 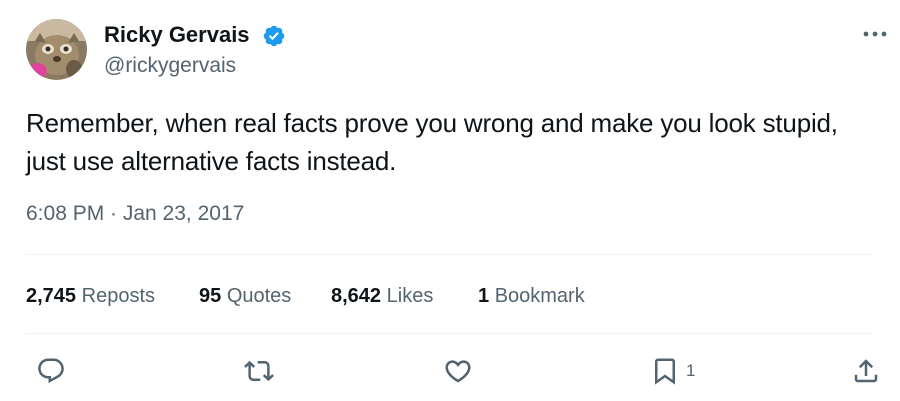 What do you see at coordinates (691, 370) in the screenshot?
I see `bookmark-action-count: 1` at bounding box center [691, 370].